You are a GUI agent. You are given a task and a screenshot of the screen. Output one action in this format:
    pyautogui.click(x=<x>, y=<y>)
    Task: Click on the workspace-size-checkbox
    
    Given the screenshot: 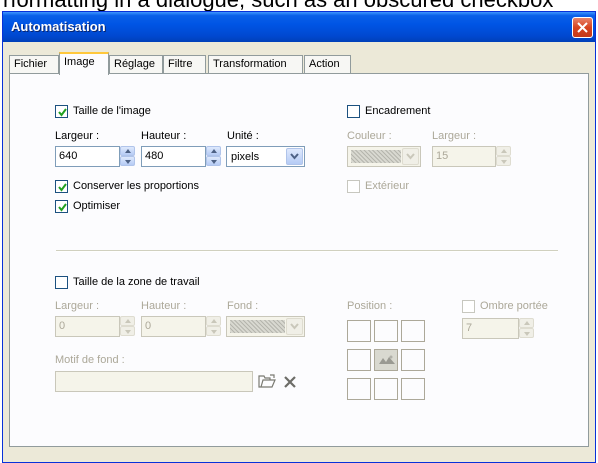 What is the action you would take?
    pyautogui.click(x=61, y=282)
    